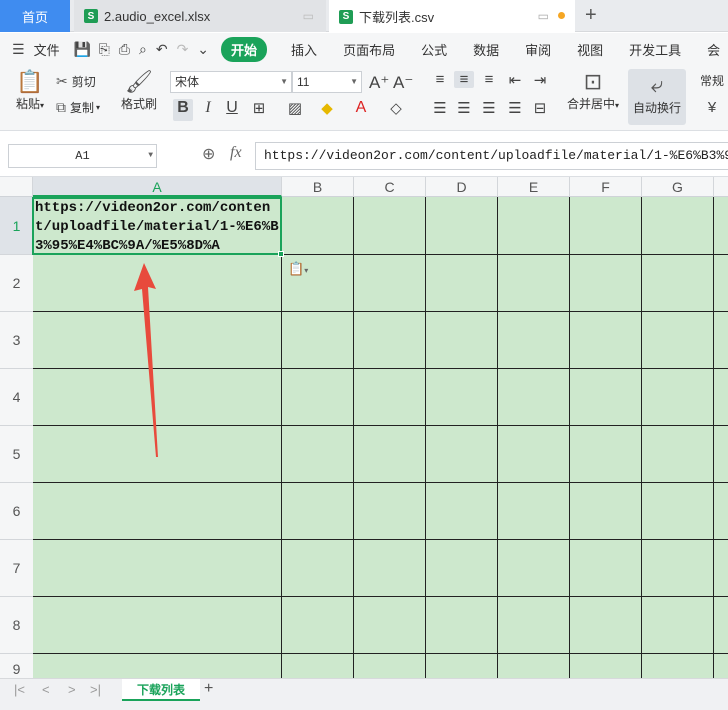 This screenshot has height=710, width=728. What do you see at coordinates (452, 16) in the screenshot?
I see `tab-download-csv: S 下载列表.csv ▭` at bounding box center [452, 16].